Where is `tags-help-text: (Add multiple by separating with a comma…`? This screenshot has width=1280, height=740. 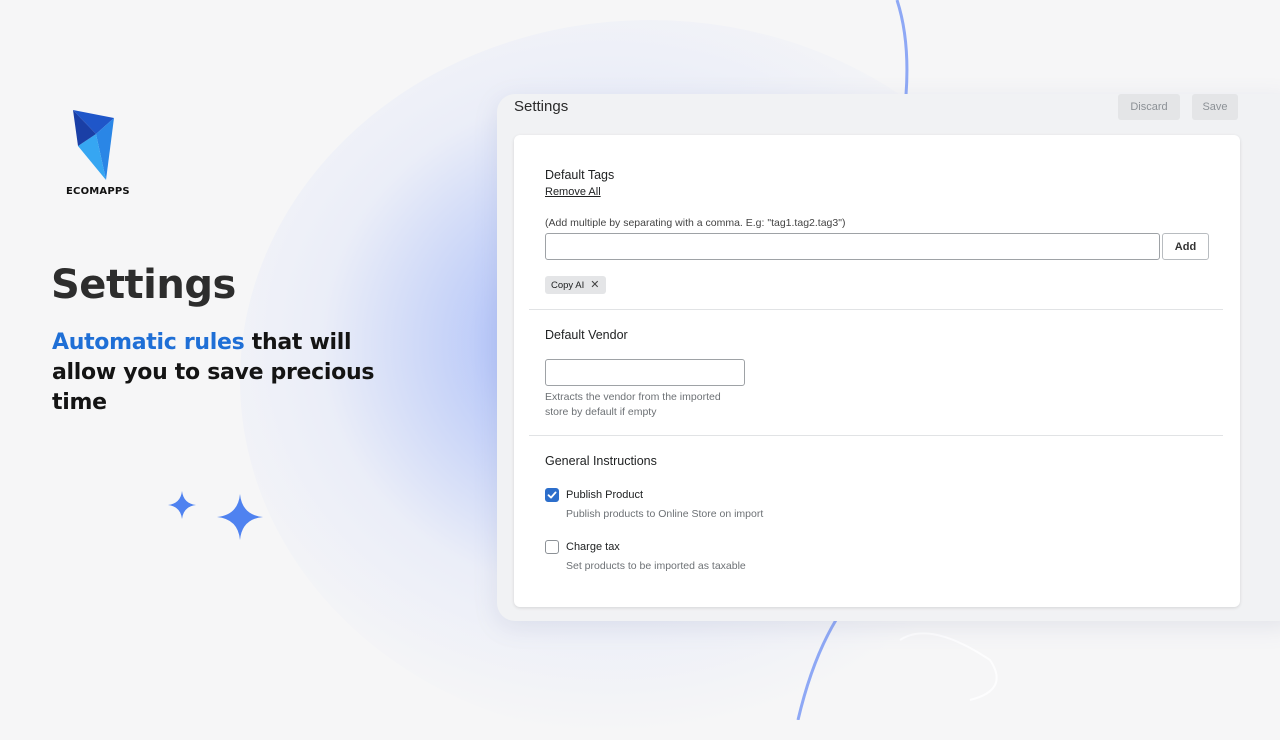 tags-help-text: (Add multiple by separating with a comma… is located at coordinates (695, 223).